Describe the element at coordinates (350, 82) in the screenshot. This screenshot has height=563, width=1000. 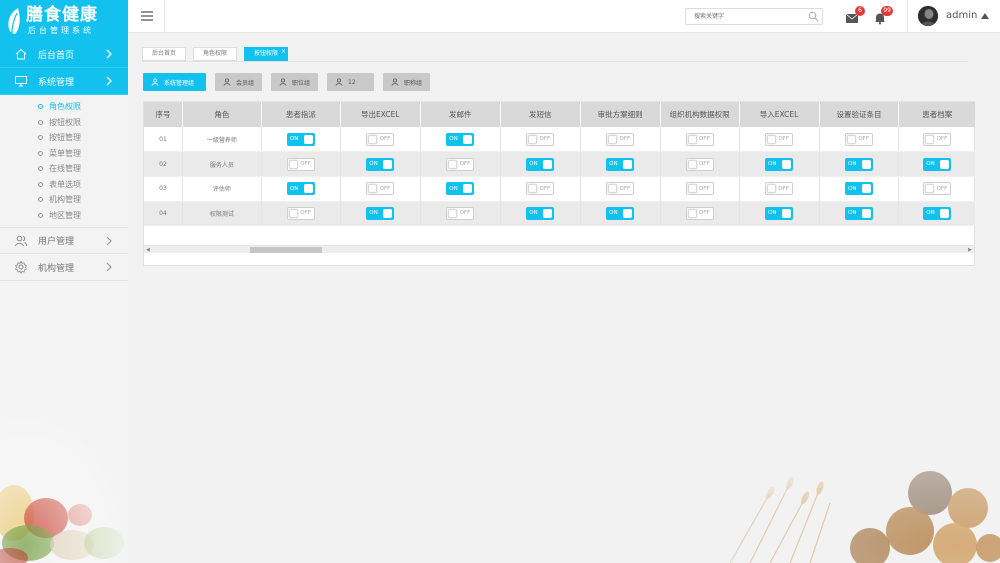
I see `group-button-12: 12` at that location.